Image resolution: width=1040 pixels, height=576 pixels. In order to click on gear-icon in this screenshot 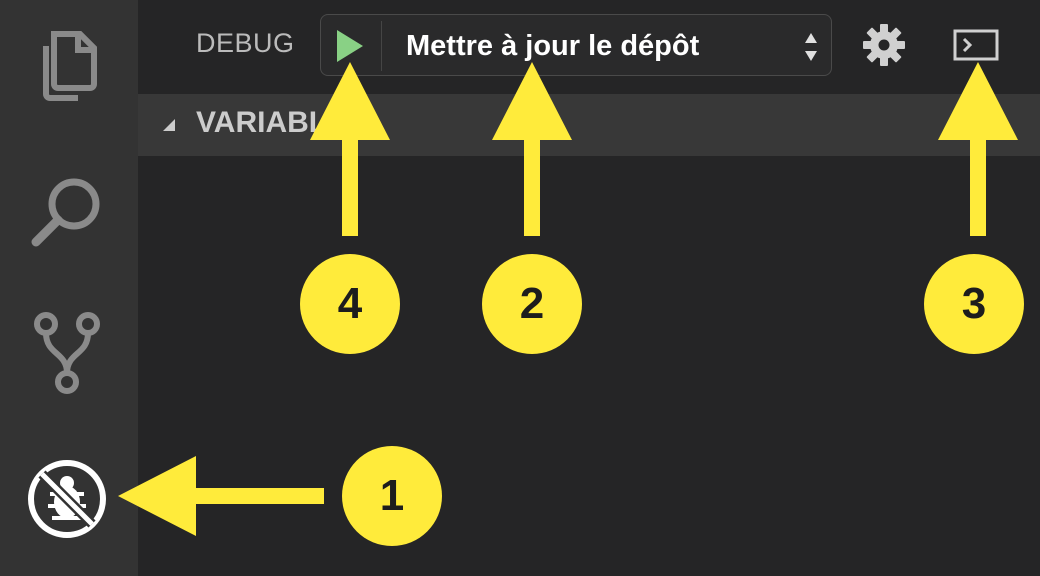, I will do `click(884, 45)`.